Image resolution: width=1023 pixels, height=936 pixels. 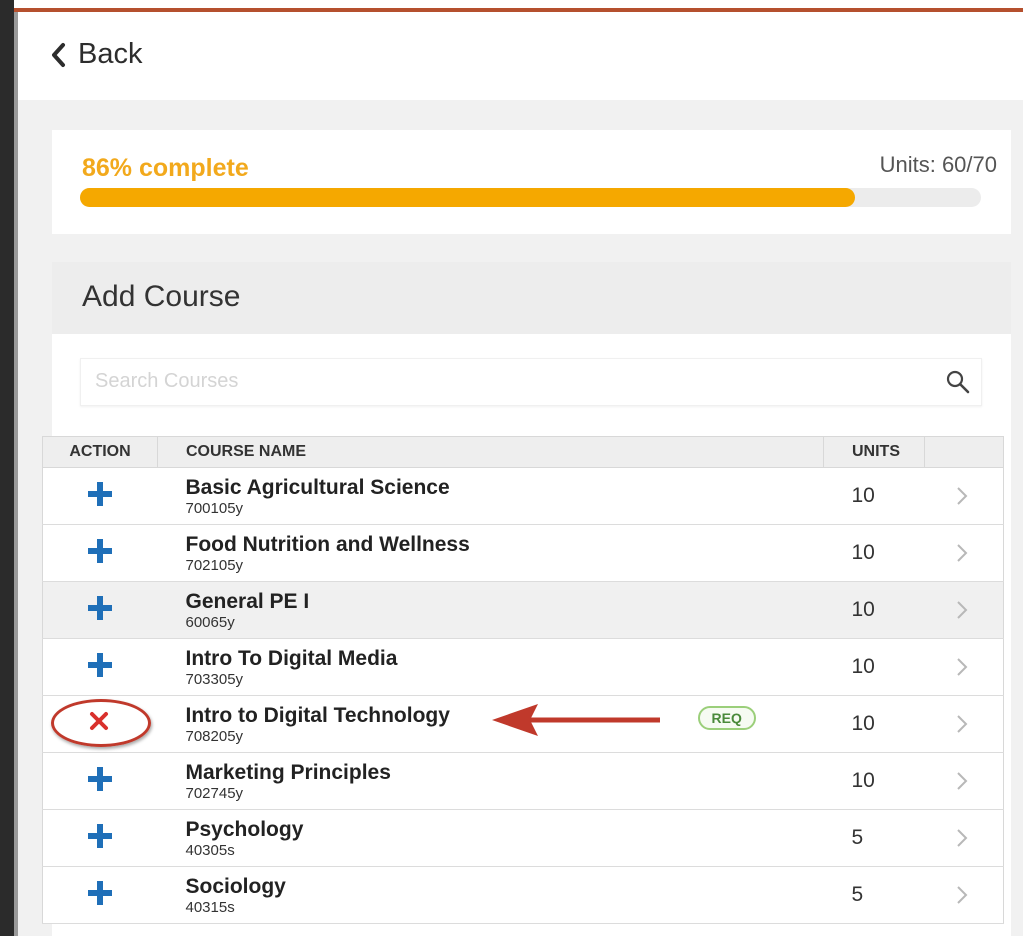 What do you see at coordinates (520, 56) in the screenshot?
I see `header-bar: Back` at bounding box center [520, 56].